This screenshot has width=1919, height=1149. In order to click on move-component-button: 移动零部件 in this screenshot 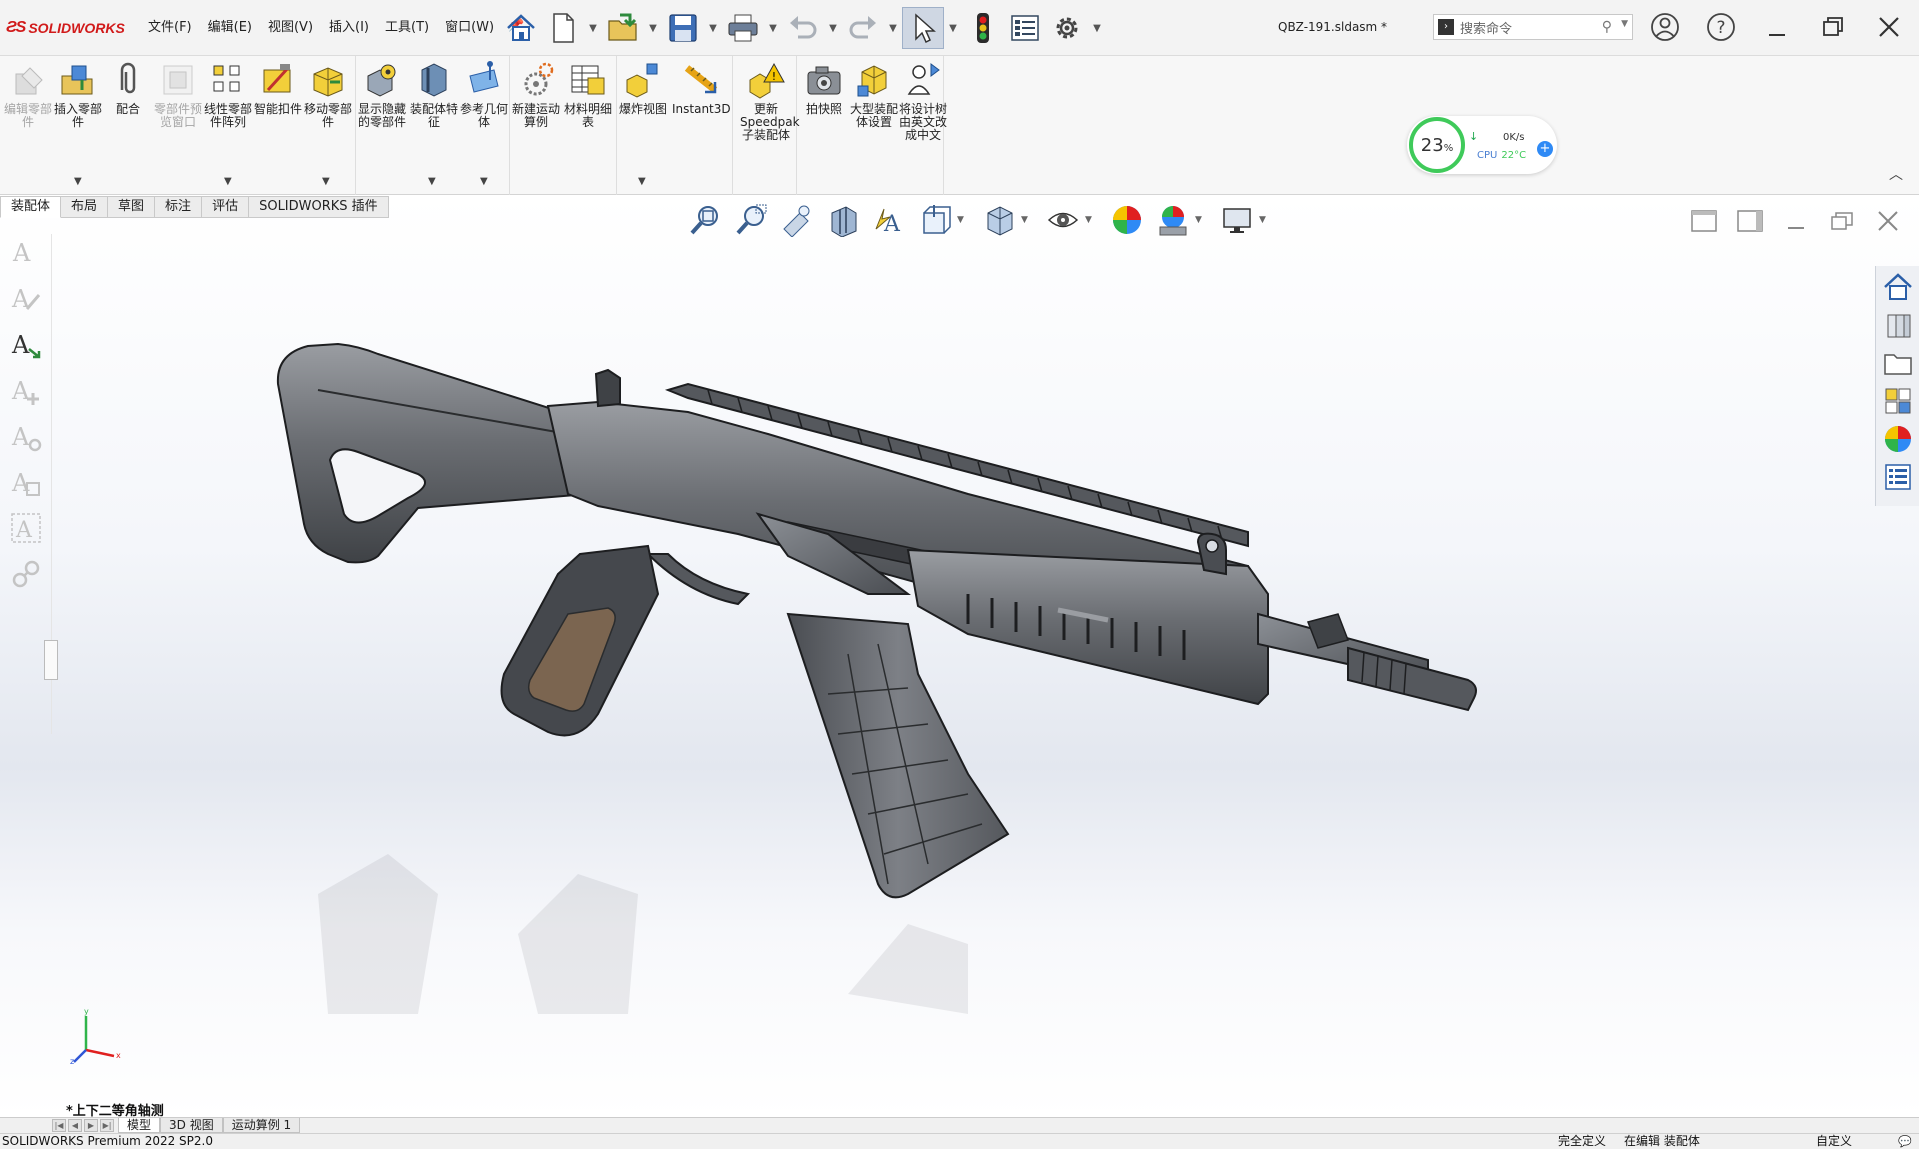, I will do `click(328, 94)`.